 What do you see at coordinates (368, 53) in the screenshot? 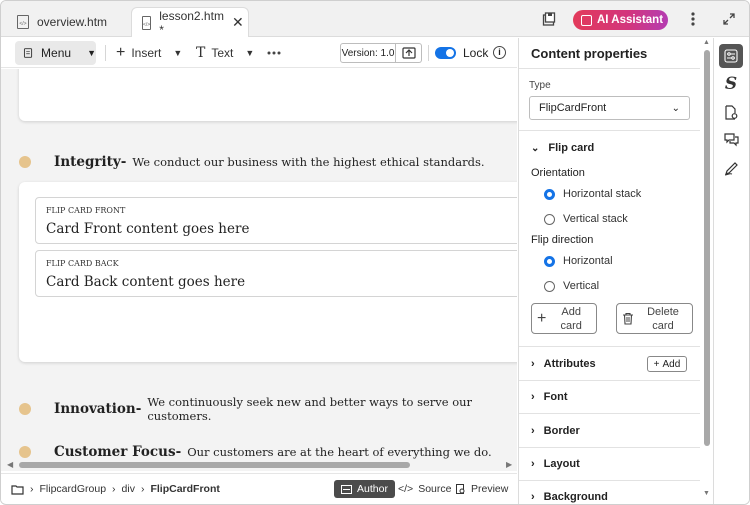
I see `version-label: Version: 1.0` at bounding box center [368, 53].